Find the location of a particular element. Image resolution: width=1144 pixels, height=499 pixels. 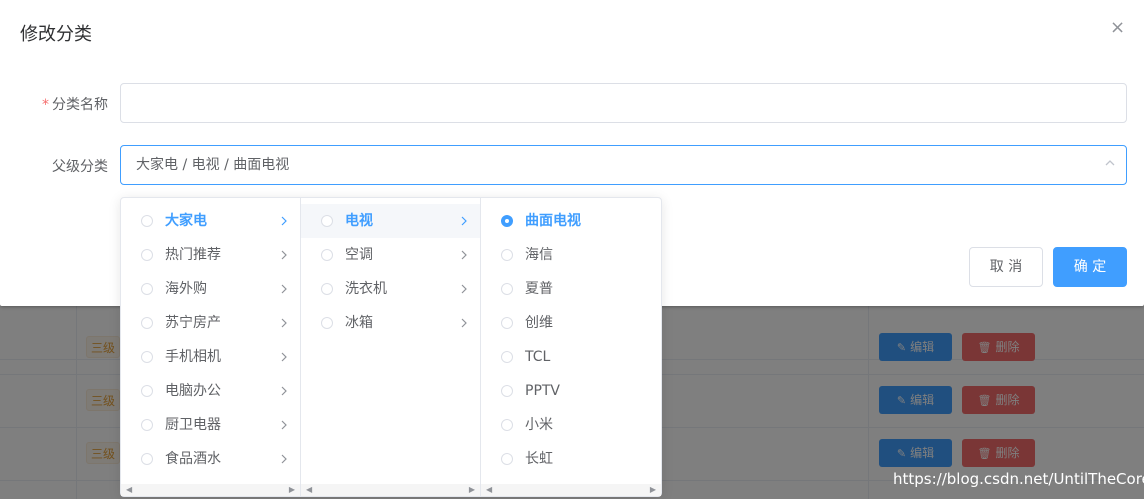

cascader-node: 夏普 is located at coordinates (571, 289).